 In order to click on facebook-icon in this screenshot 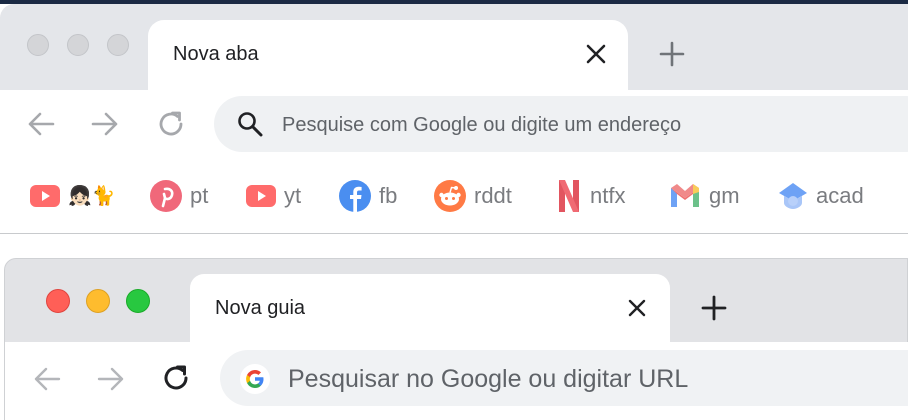, I will do `click(355, 196)`.